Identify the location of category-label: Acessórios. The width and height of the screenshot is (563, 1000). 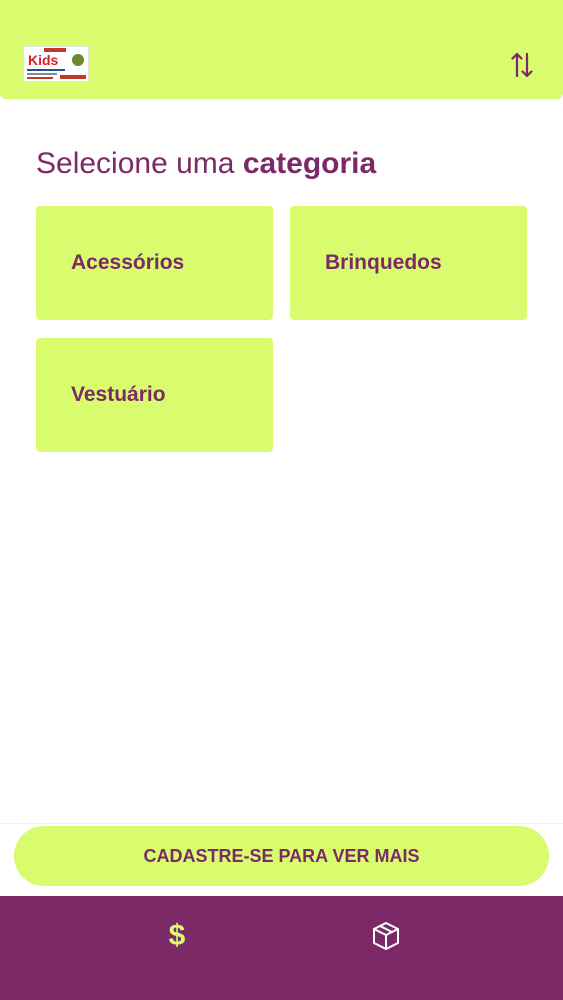
(128, 262).